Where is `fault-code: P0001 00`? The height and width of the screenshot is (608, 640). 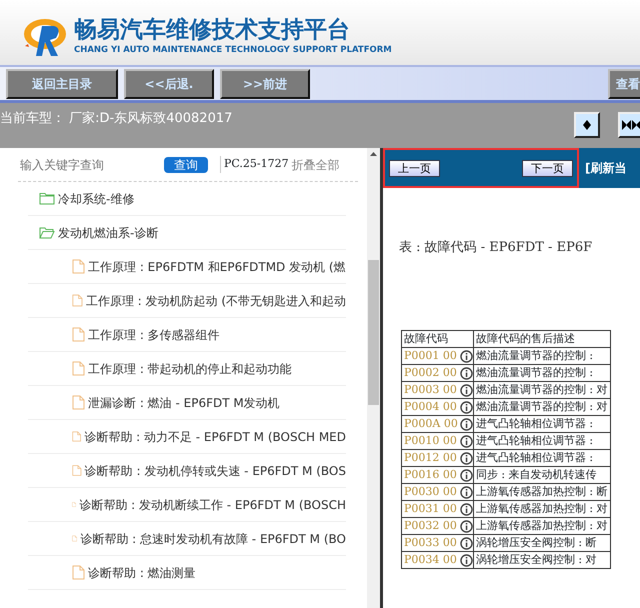 fault-code: P0001 00 is located at coordinates (431, 355).